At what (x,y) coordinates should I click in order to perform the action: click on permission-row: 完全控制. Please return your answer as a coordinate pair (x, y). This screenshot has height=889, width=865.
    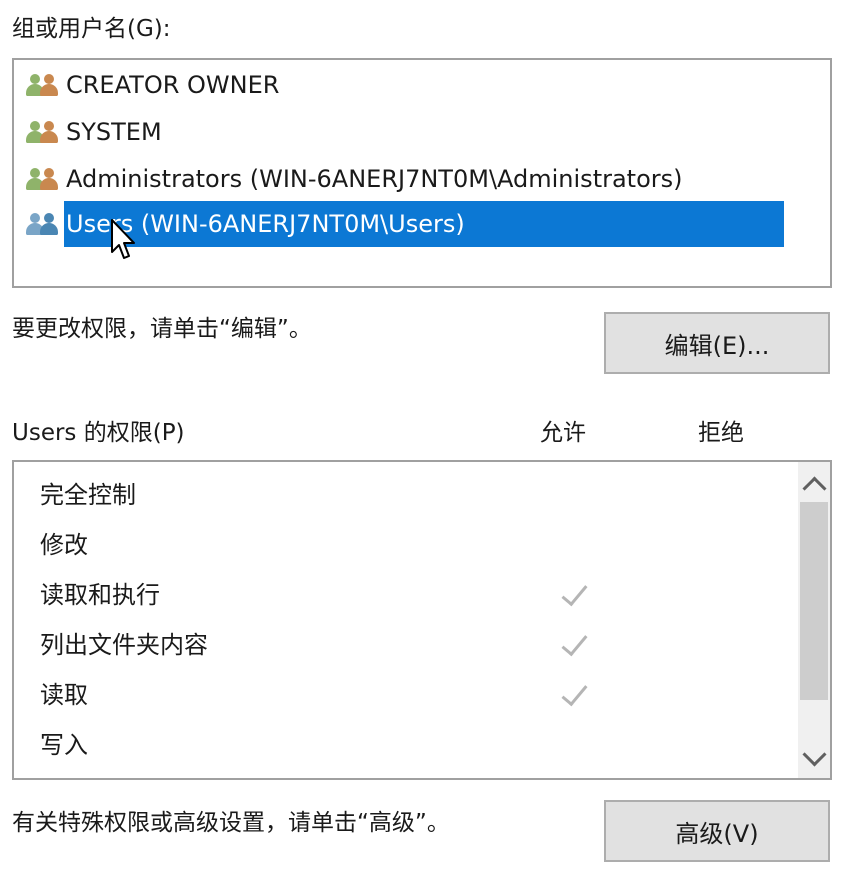
    Looking at the image, I should click on (88, 495).